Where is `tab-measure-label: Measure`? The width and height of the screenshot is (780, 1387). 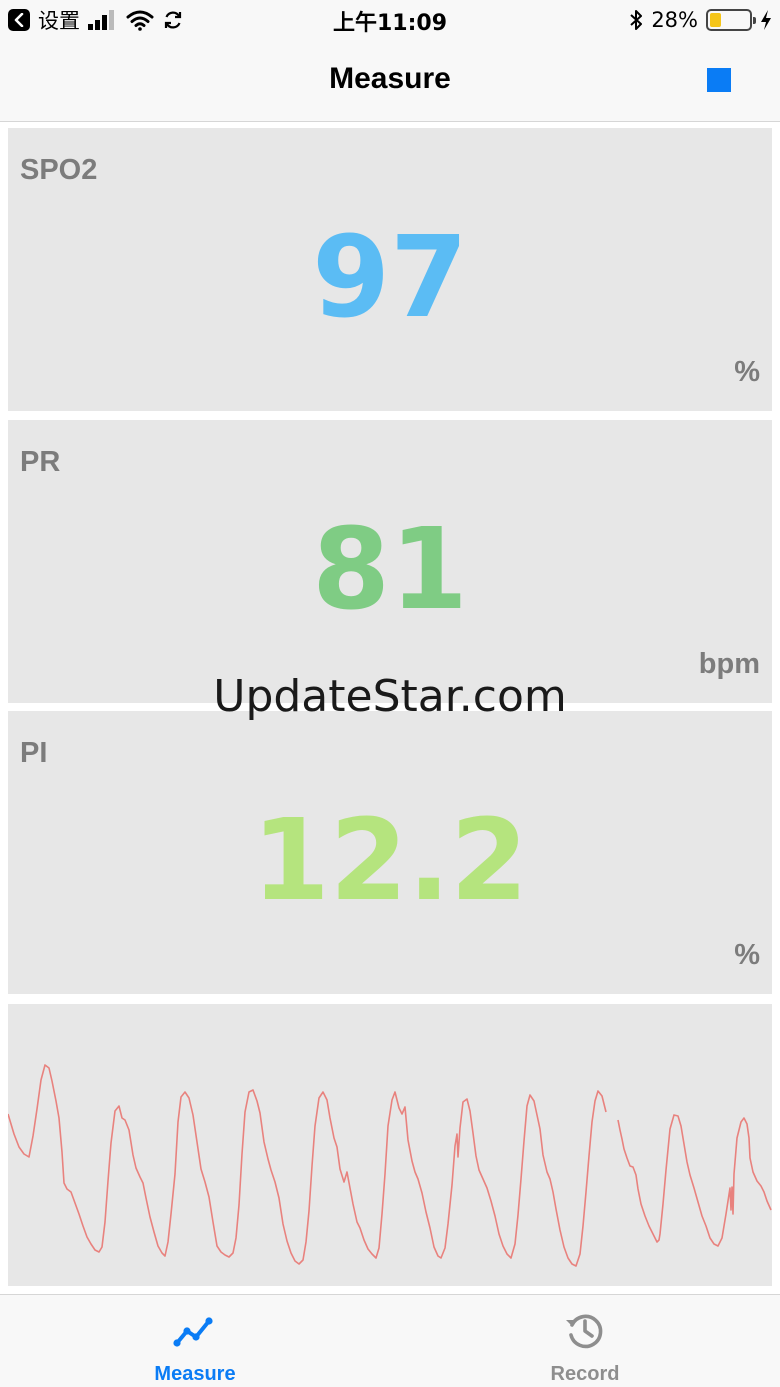 tab-measure-label: Measure is located at coordinates (195, 1374).